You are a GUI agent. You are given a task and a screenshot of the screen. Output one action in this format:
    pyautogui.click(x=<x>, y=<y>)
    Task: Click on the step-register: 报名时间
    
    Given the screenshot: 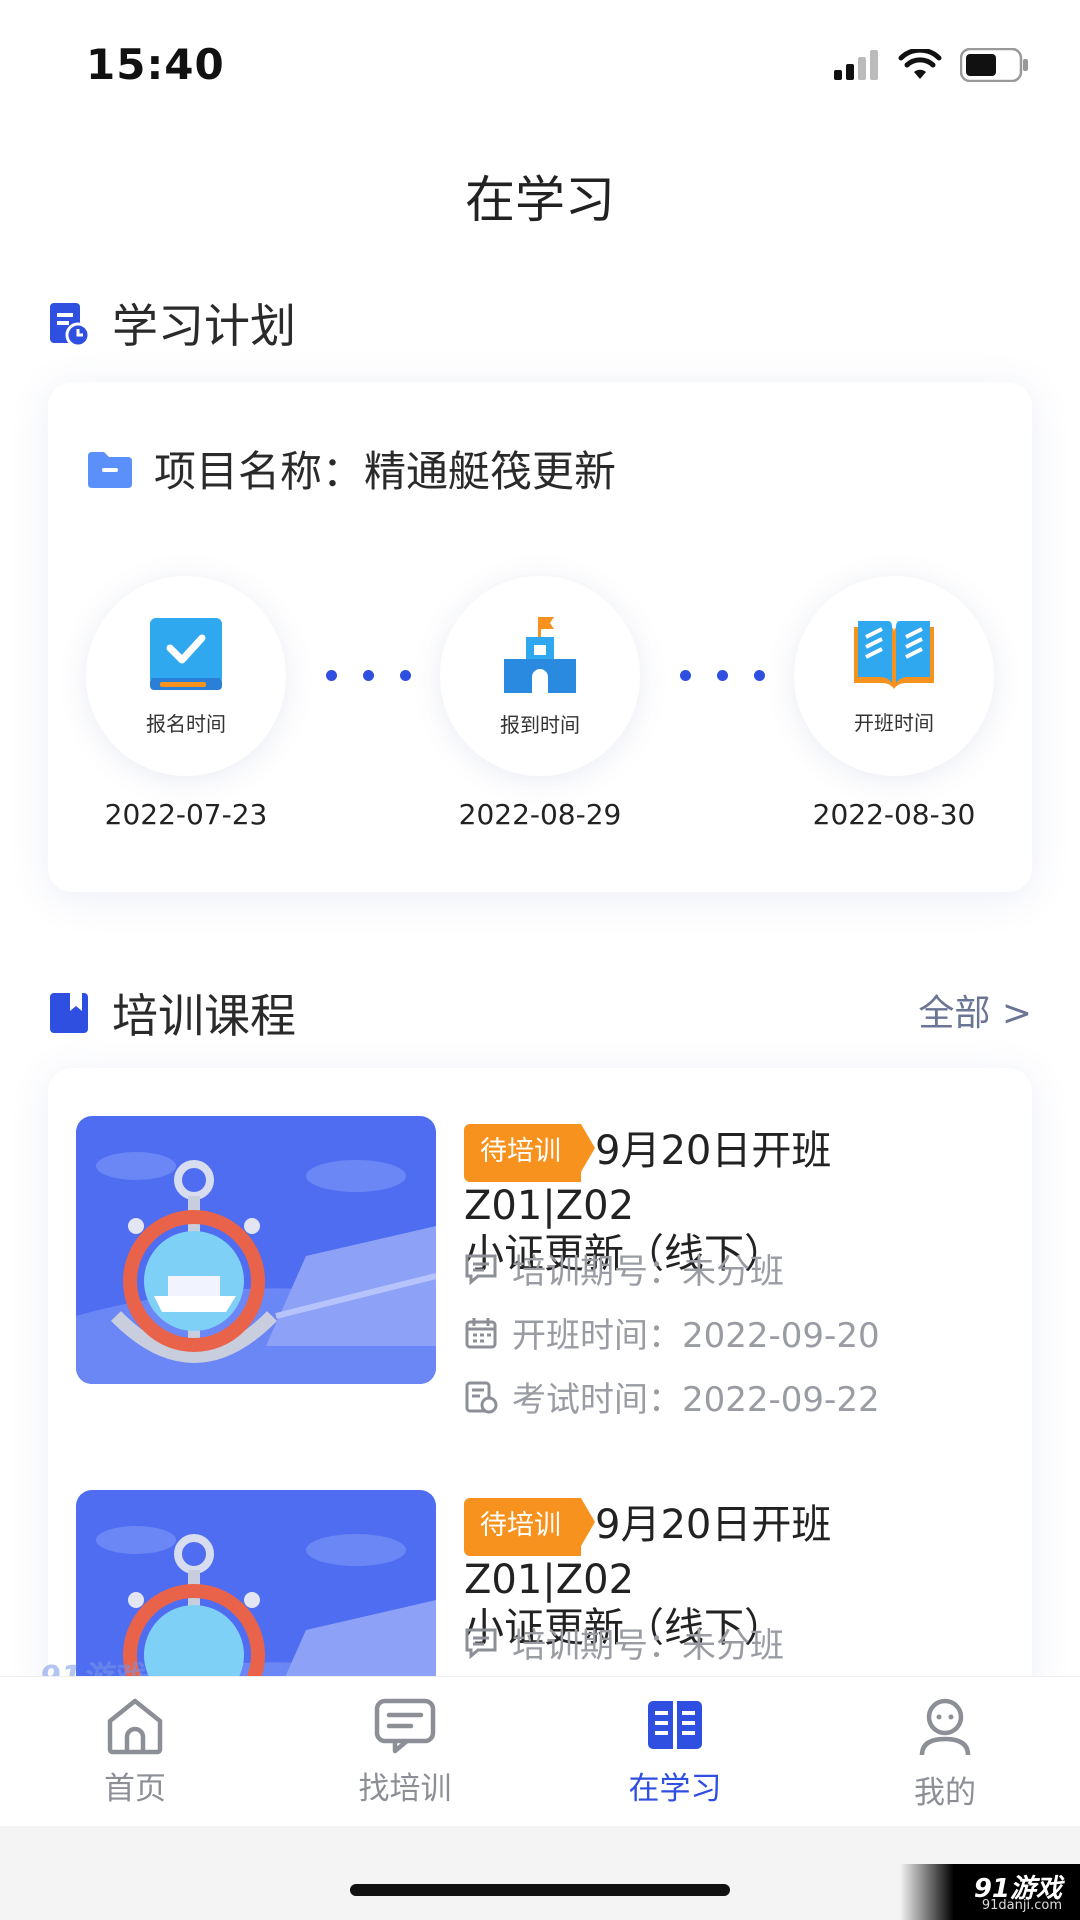 What is the action you would take?
    pyautogui.click(x=186, y=676)
    